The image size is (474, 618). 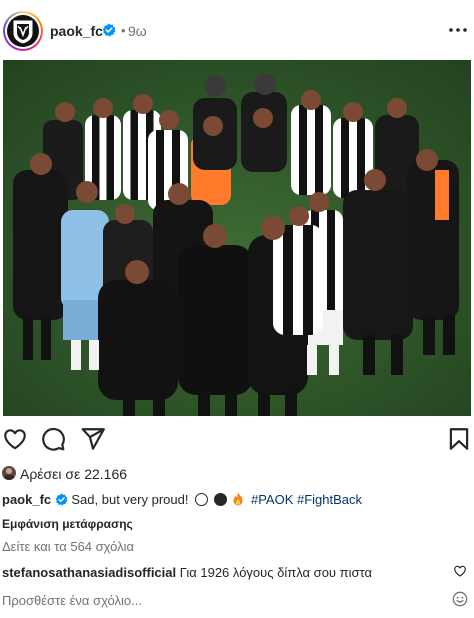 I want to click on more-options-icon, so click(x=458, y=30).